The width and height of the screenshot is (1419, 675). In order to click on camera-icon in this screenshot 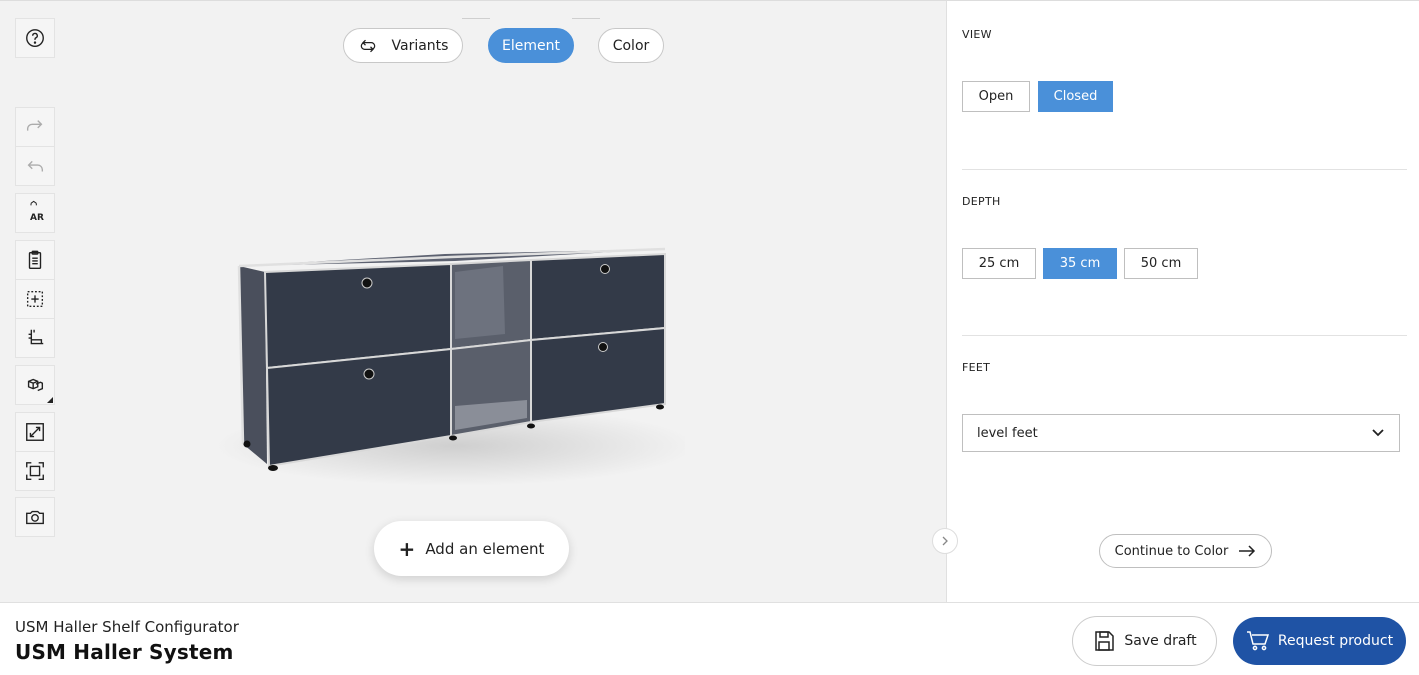, I will do `click(35, 517)`.